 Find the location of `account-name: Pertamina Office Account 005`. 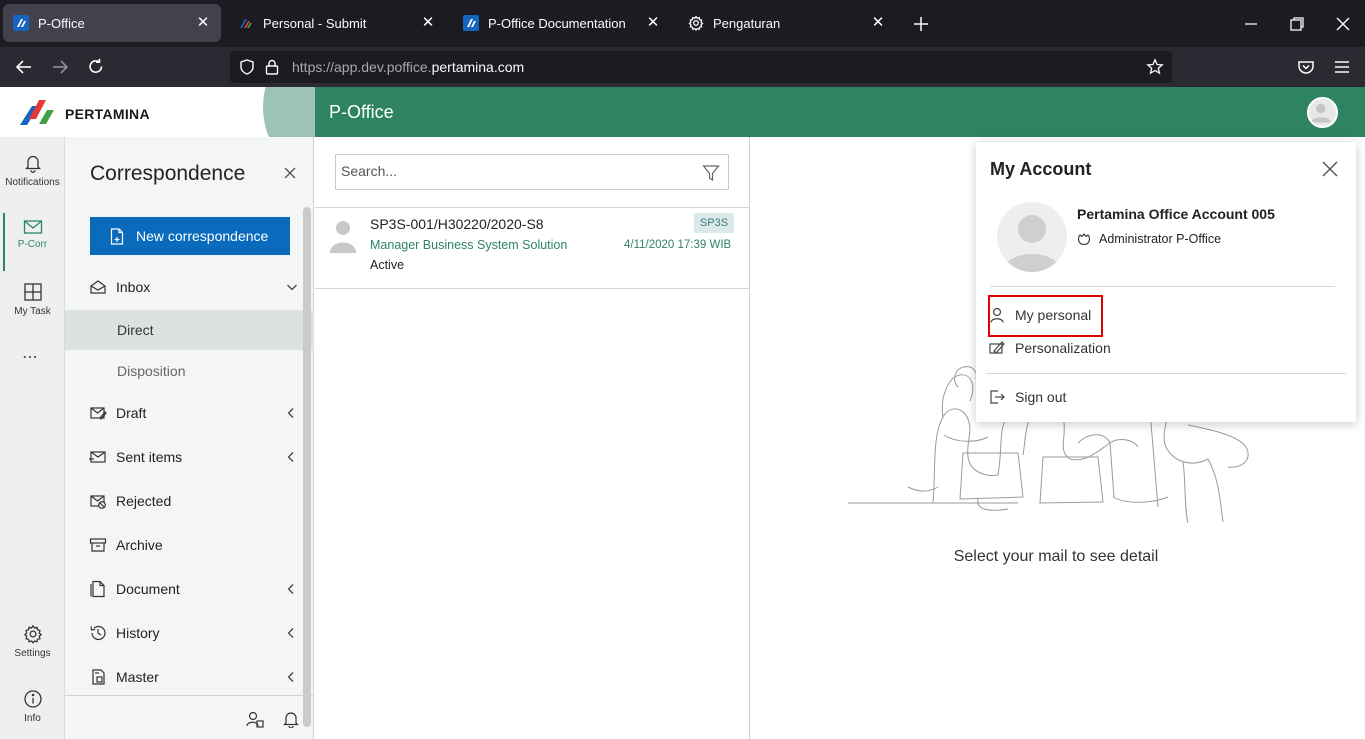

account-name: Pertamina Office Account 005 is located at coordinates (1176, 214).